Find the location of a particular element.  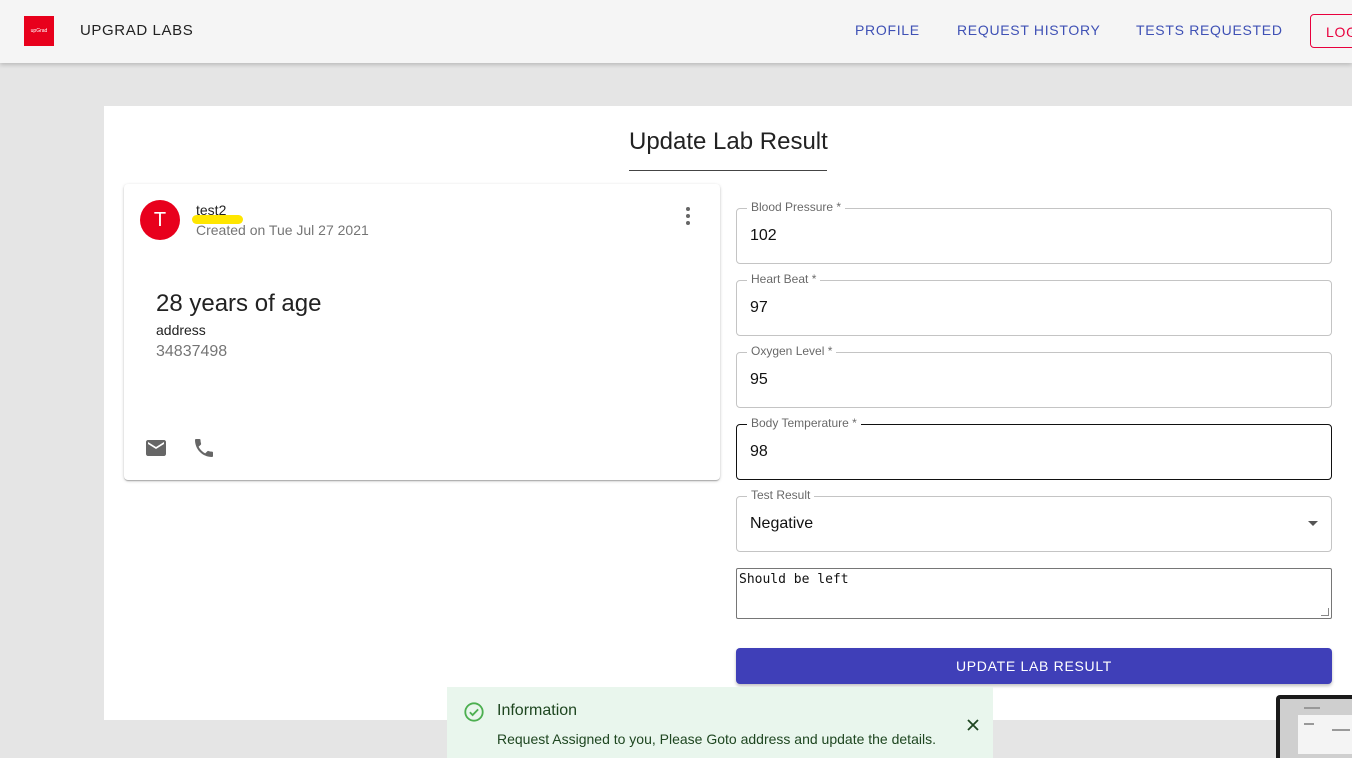

page-title: Update Lab Result is located at coordinates (728, 141).